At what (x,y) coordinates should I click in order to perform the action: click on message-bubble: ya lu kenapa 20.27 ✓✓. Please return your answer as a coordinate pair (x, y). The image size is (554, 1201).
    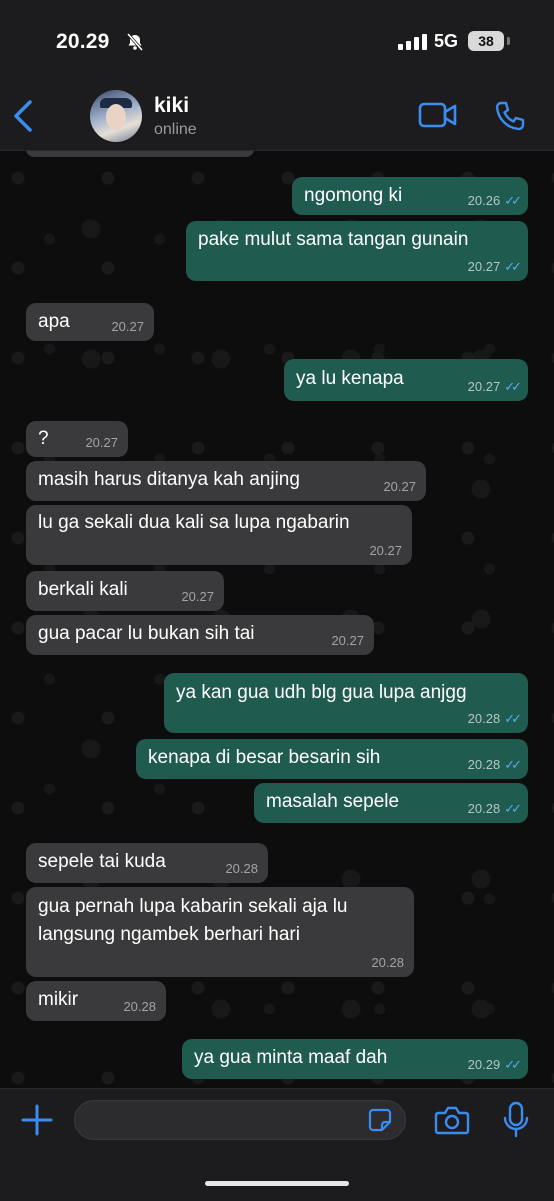
    Looking at the image, I should click on (406, 380).